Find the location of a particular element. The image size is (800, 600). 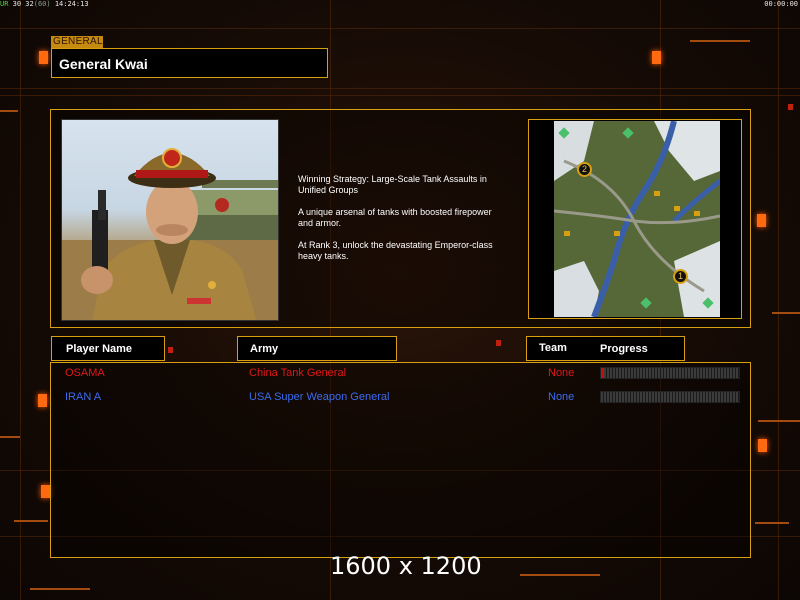

header-progress-label: Progress is located at coordinates (624, 349).